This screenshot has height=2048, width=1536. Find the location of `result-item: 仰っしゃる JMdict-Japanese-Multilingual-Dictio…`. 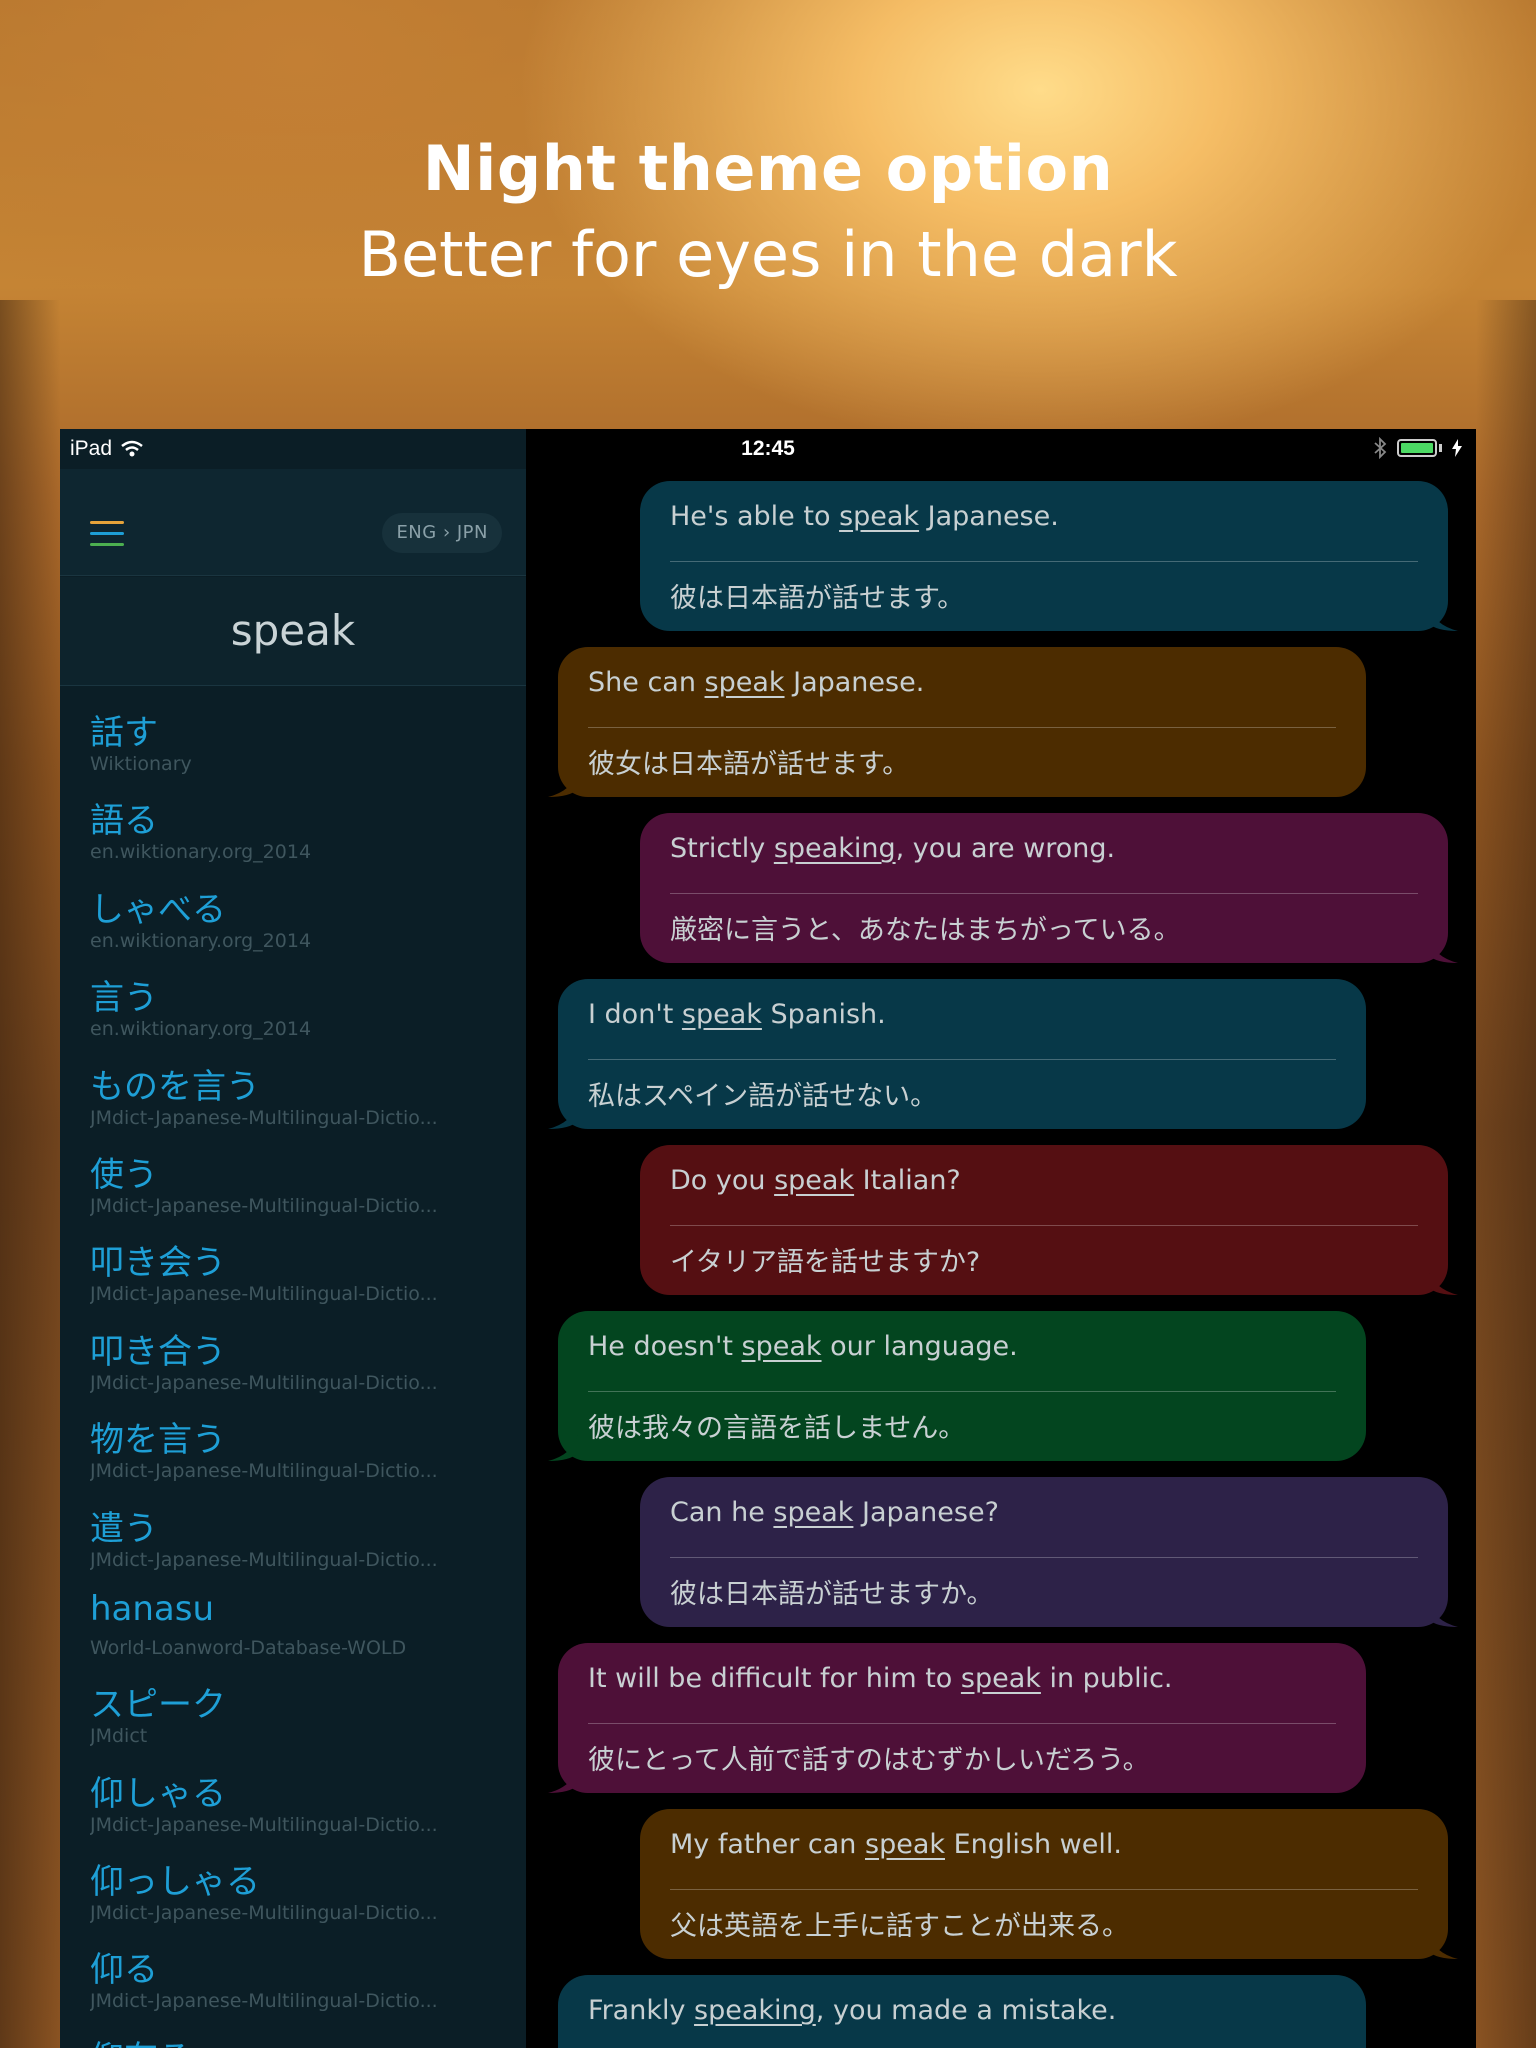

result-item: 仰っしゃる JMdict-Japanese-Multilingual-Dictio… is located at coordinates (300, 1877).